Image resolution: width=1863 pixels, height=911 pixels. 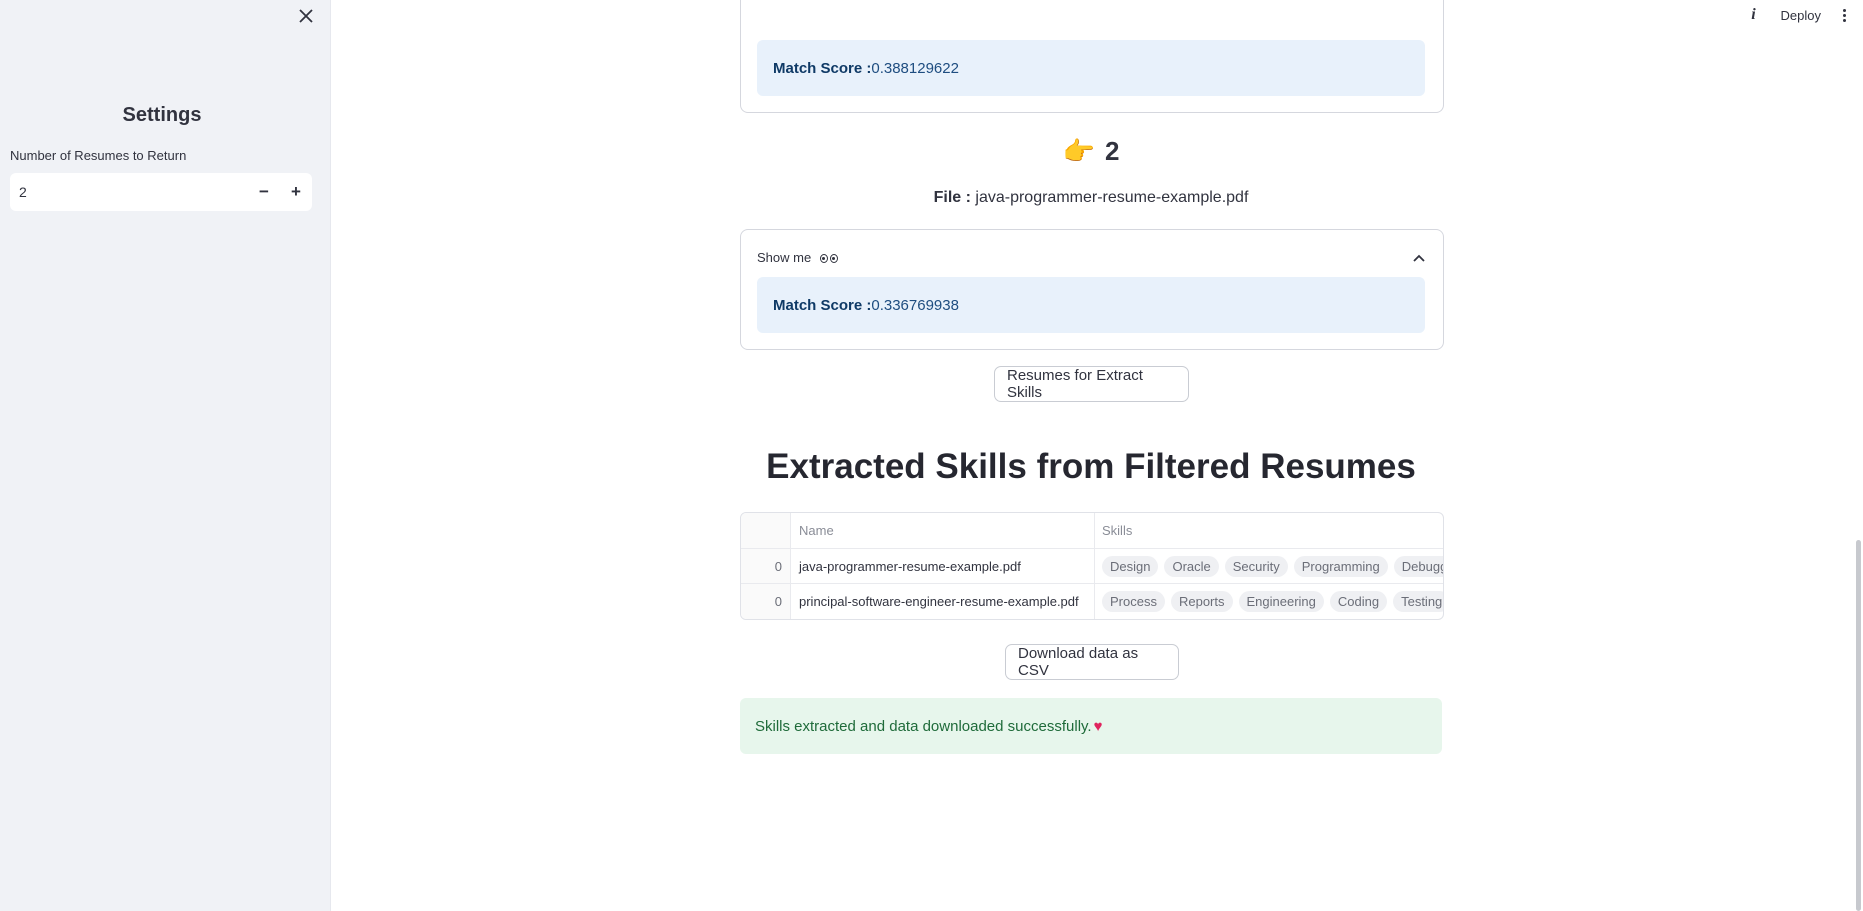 What do you see at coordinates (129, 192) in the screenshot?
I see `resume-count-value: 2` at bounding box center [129, 192].